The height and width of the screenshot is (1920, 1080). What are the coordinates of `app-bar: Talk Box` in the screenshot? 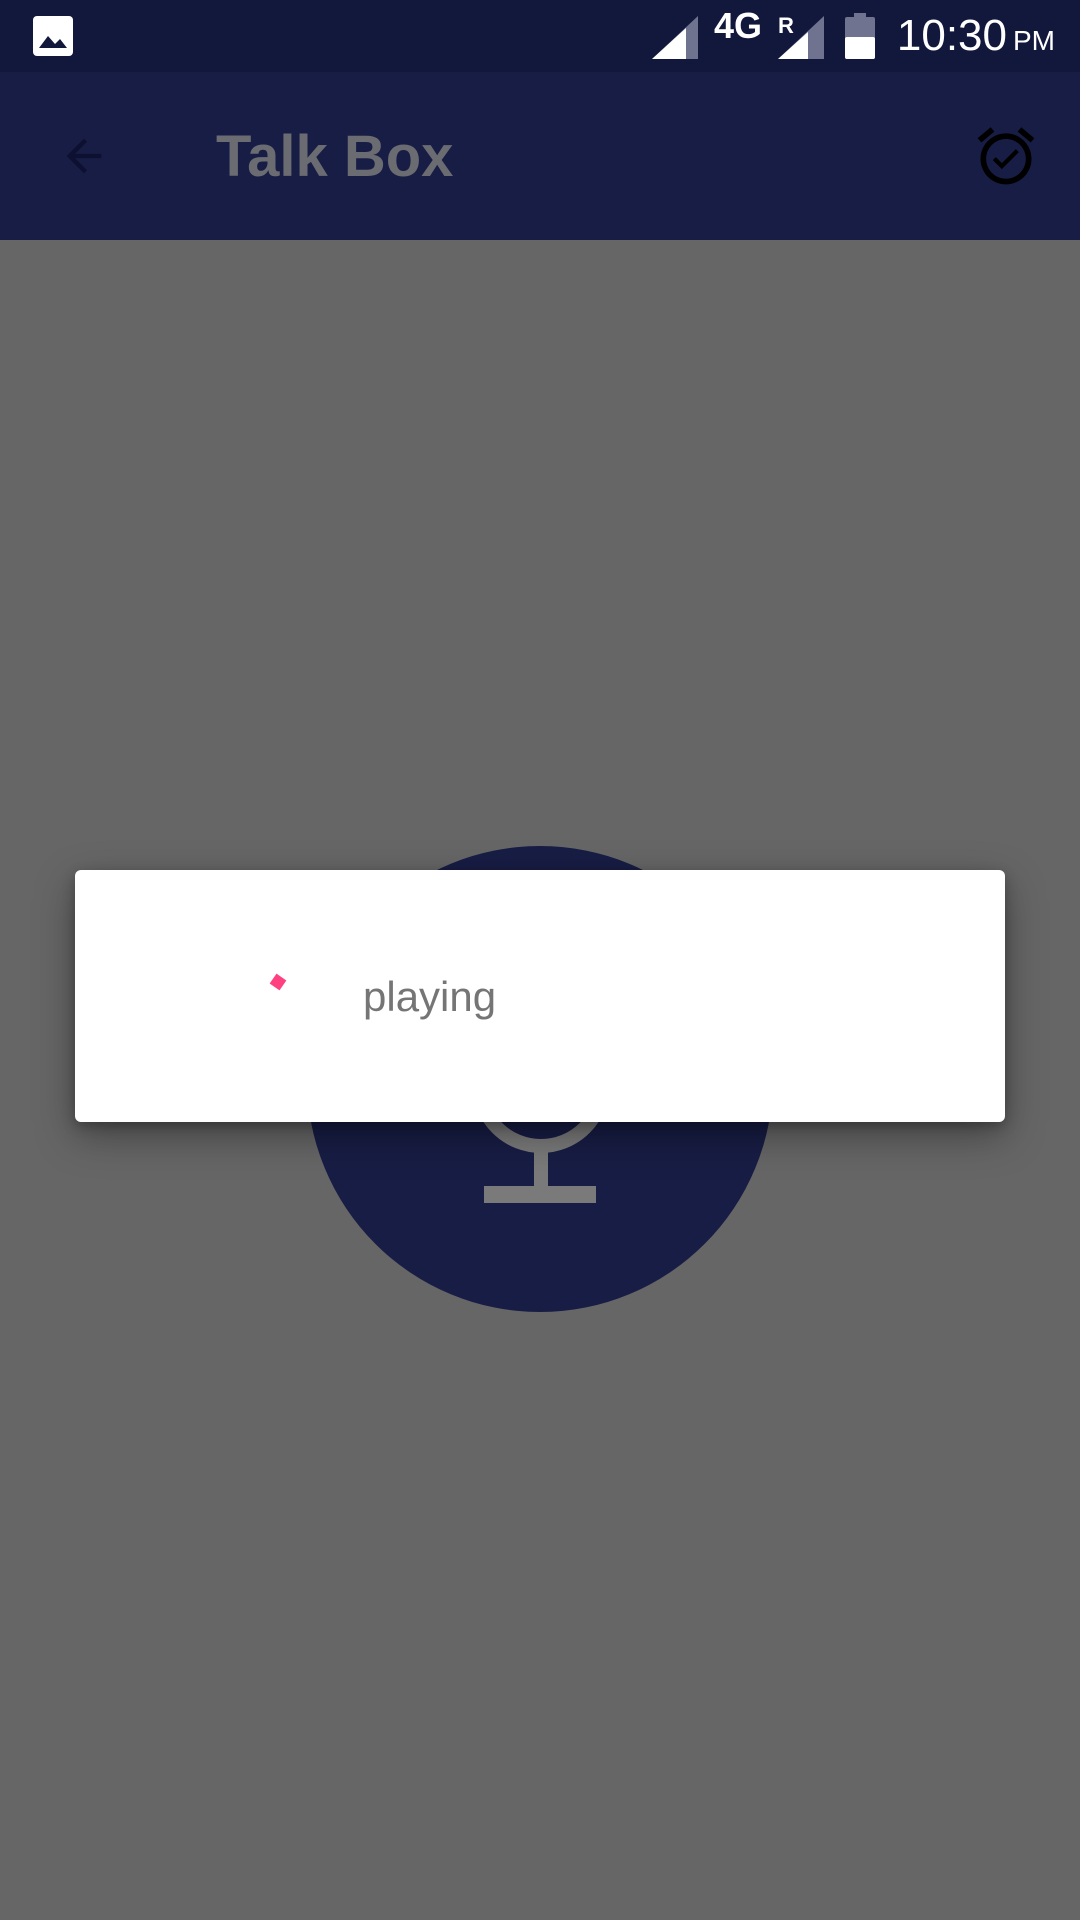 It's located at (540, 156).